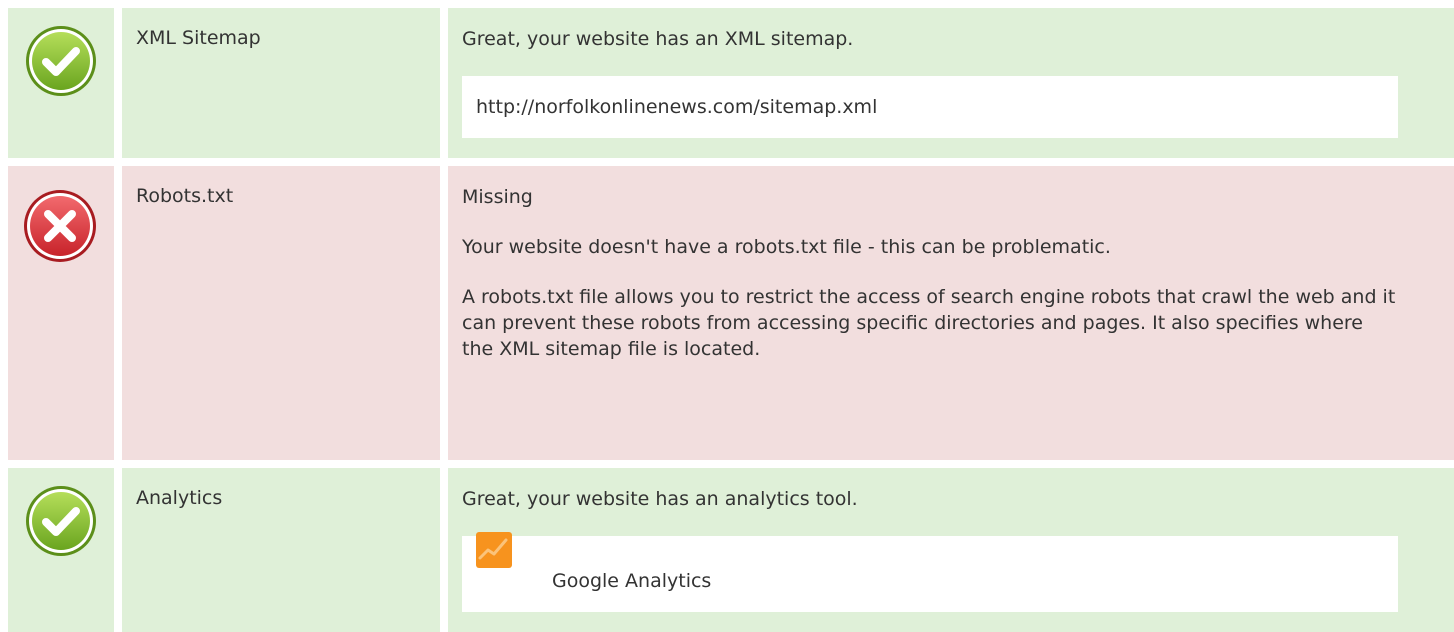 The height and width of the screenshot is (632, 1454). Describe the element at coordinates (185, 196) in the screenshot. I see `row-label: Robots.txt` at that location.